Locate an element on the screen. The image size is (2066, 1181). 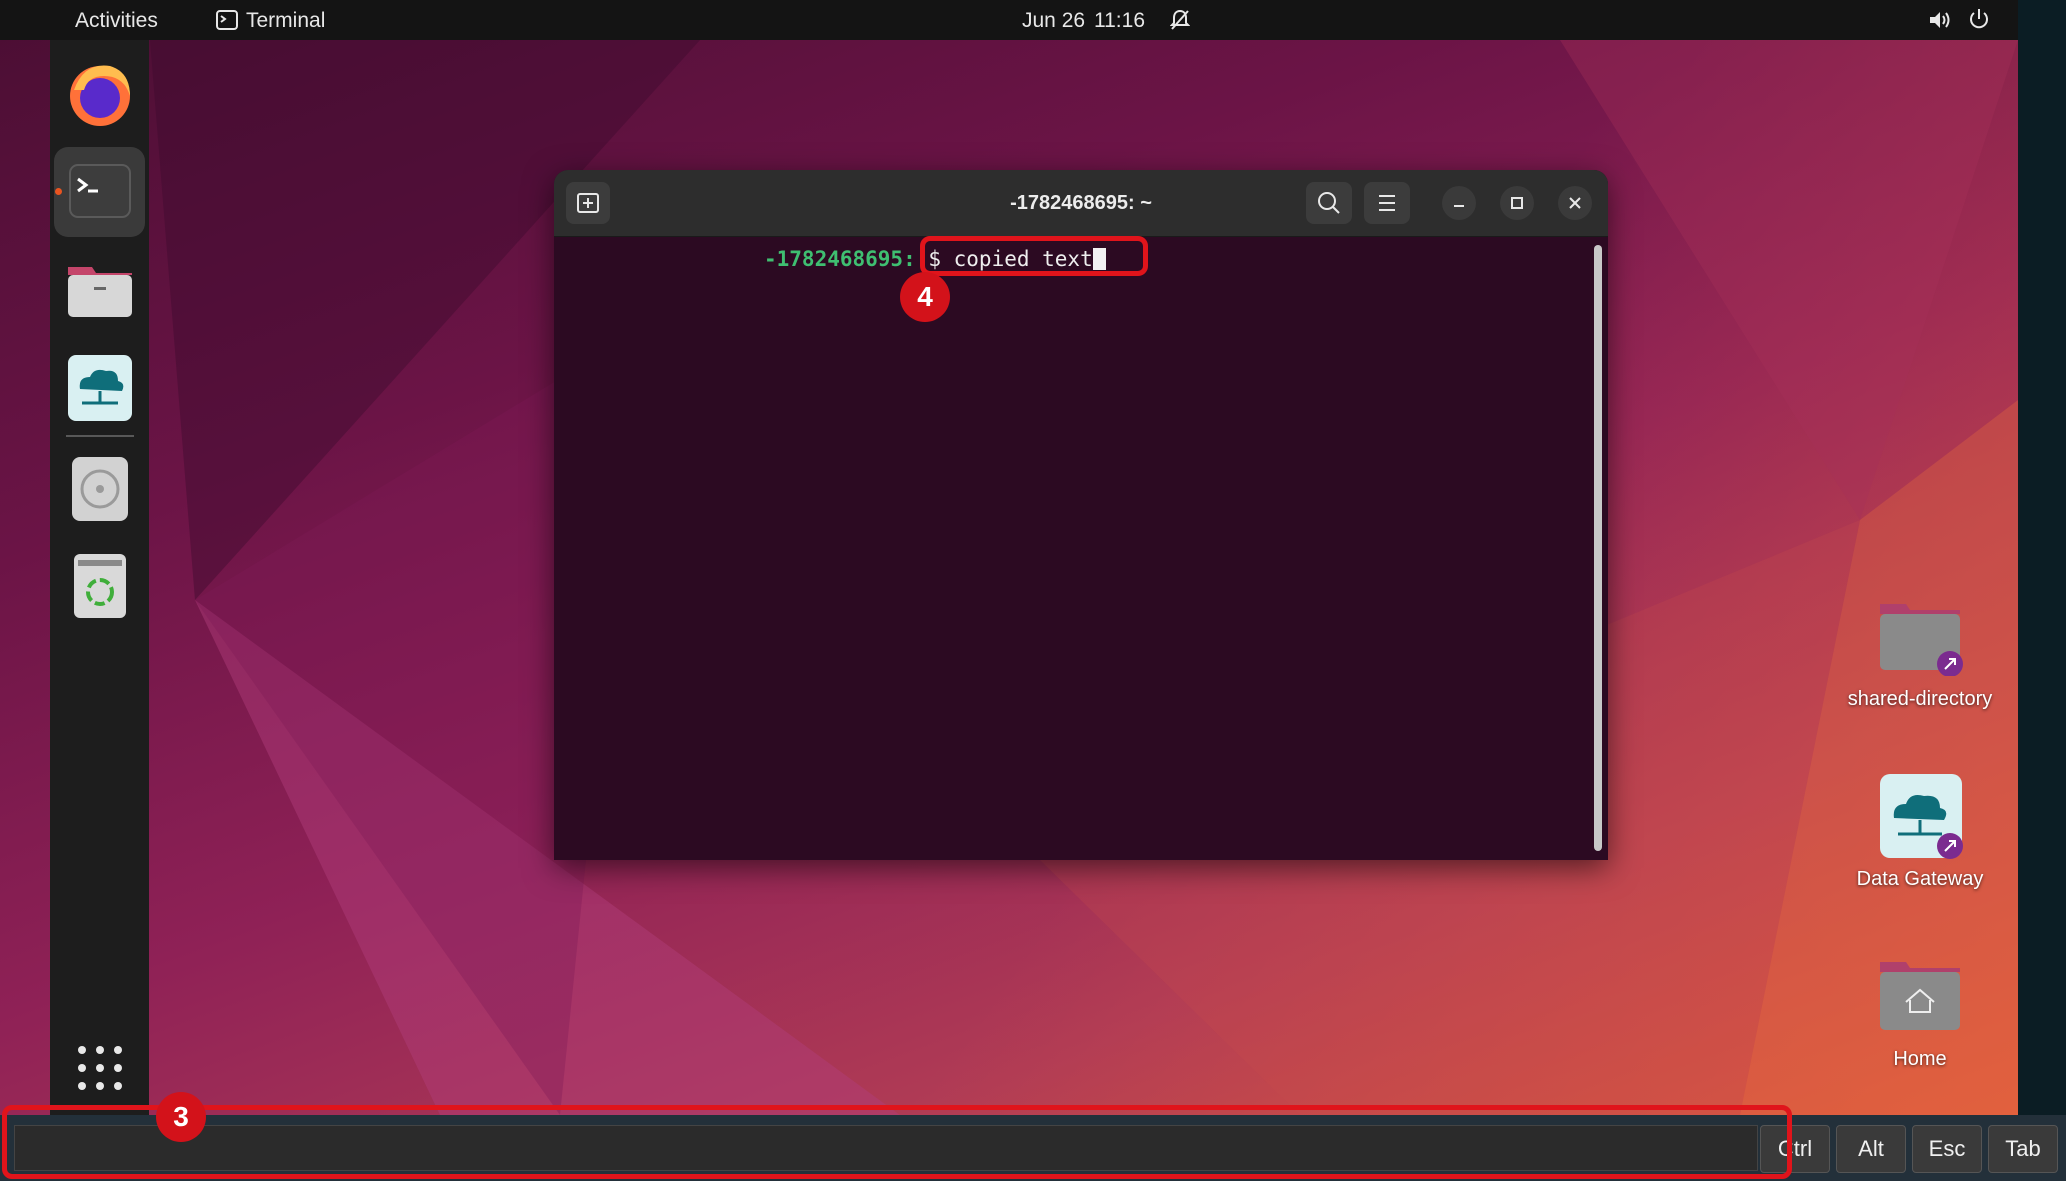
key-tab: Tab is located at coordinates (2023, 1149).